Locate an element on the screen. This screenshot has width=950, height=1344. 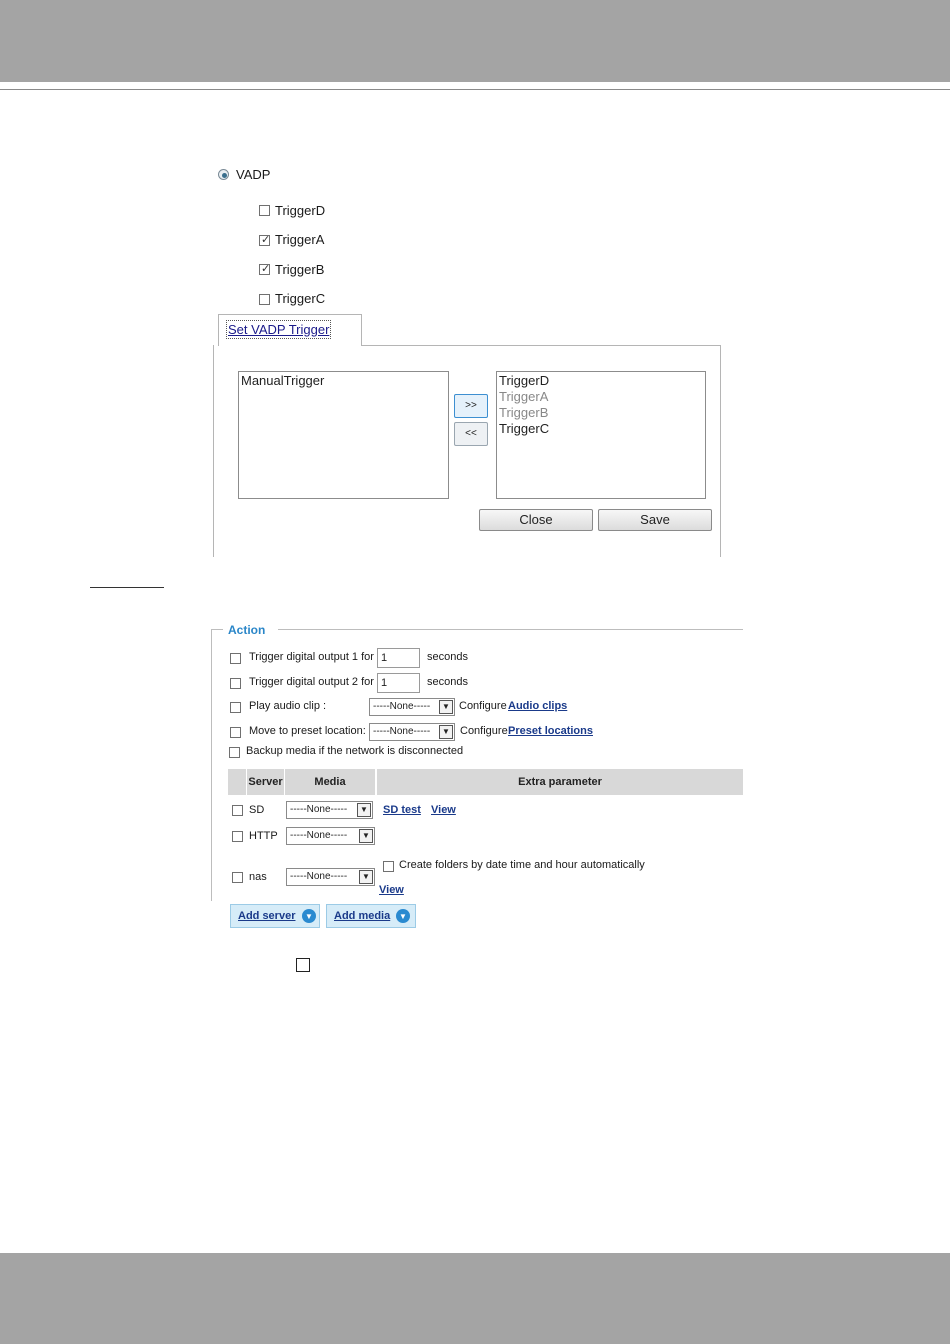
trigger-checkbox-c is located at coordinates (264, 299).